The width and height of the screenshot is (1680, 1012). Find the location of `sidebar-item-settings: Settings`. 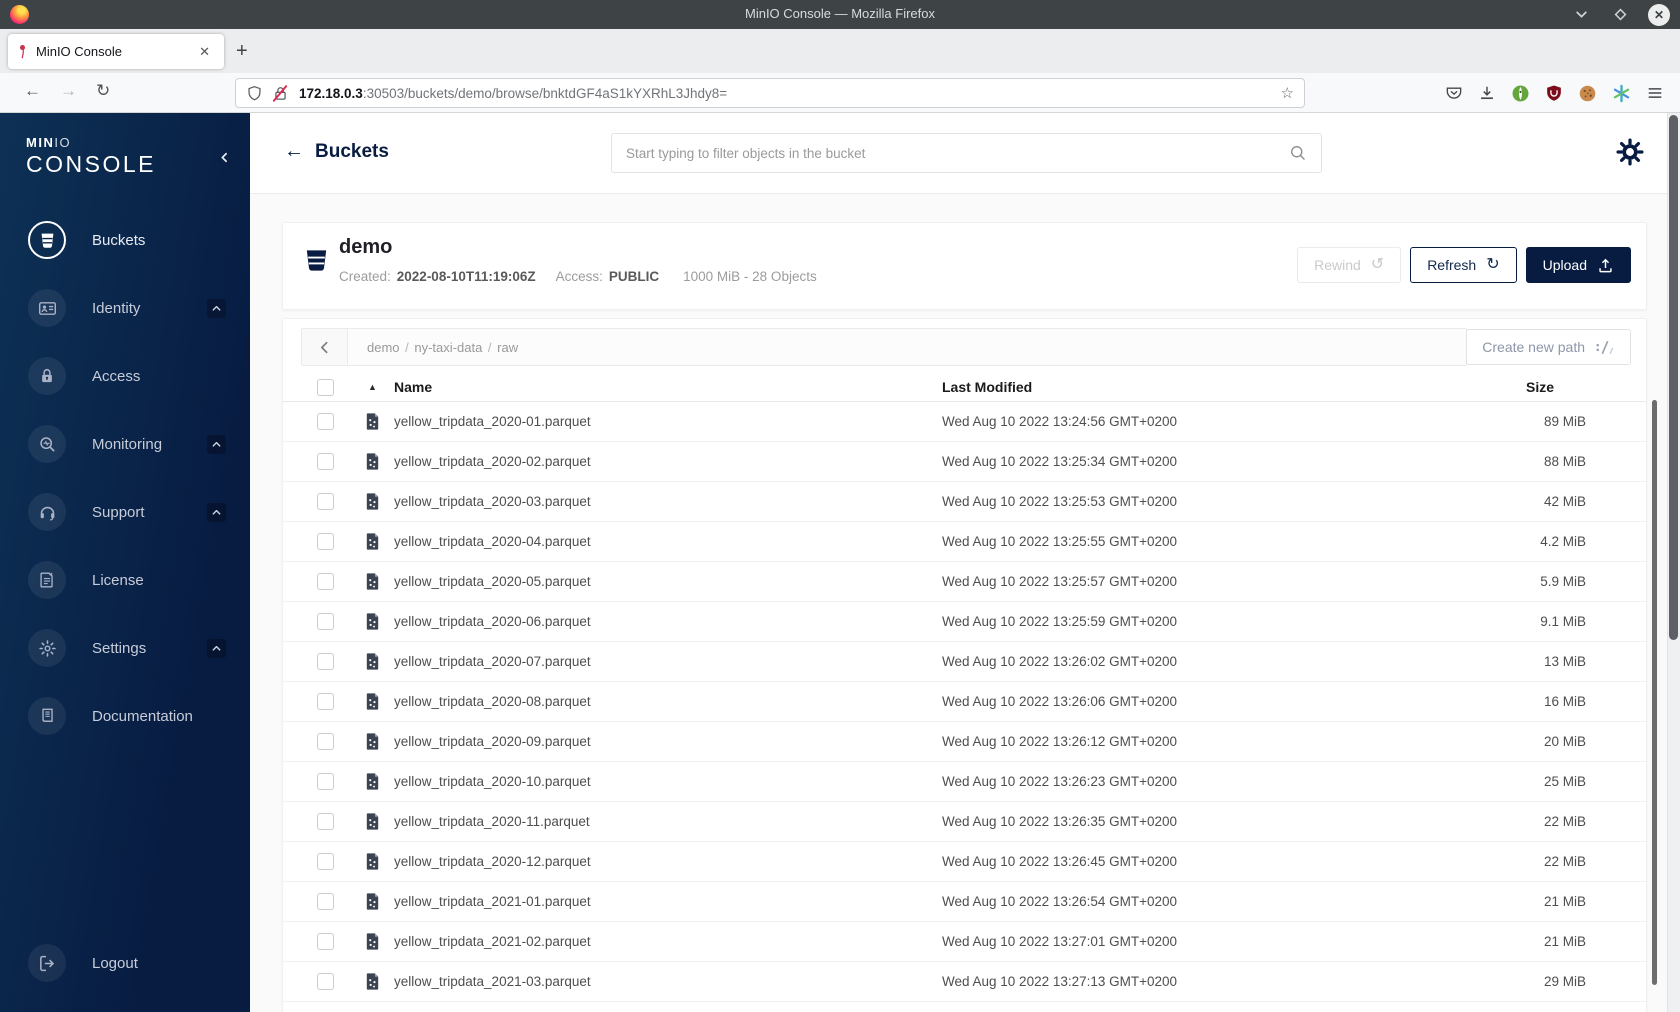

sidebar-item-settings: Settings is located at coordinates (125, 648).